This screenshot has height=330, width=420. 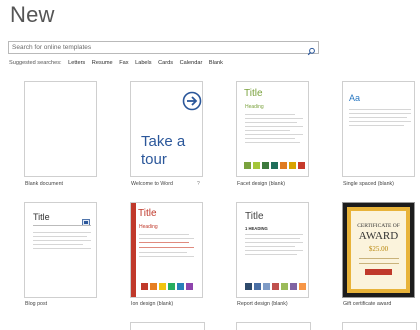 I want to click on template-ion-design: Title Heading, so click(x=166, y=250).